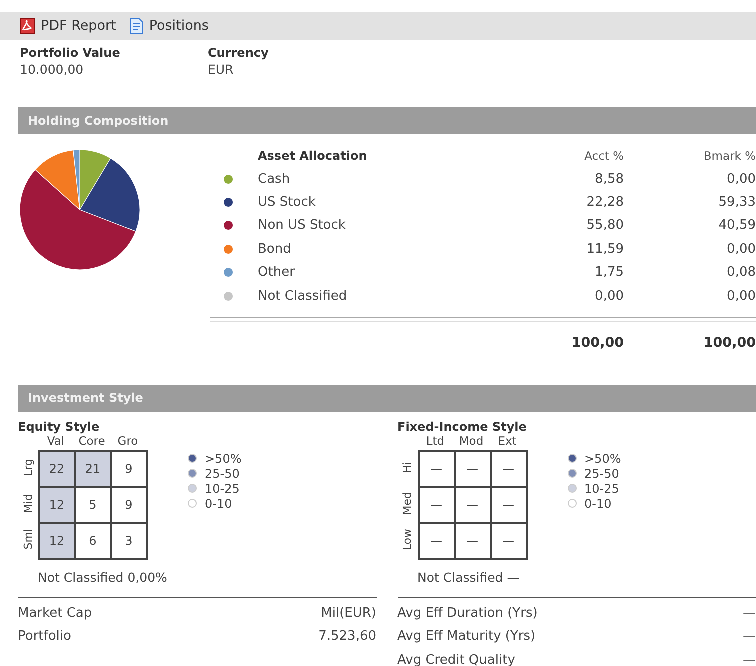 This screenshot has width=756, height=666. What do you see at coordinates (275, 179) in the screenshot?
I see `asset-name: Cash` at bounding box center [275, 179].